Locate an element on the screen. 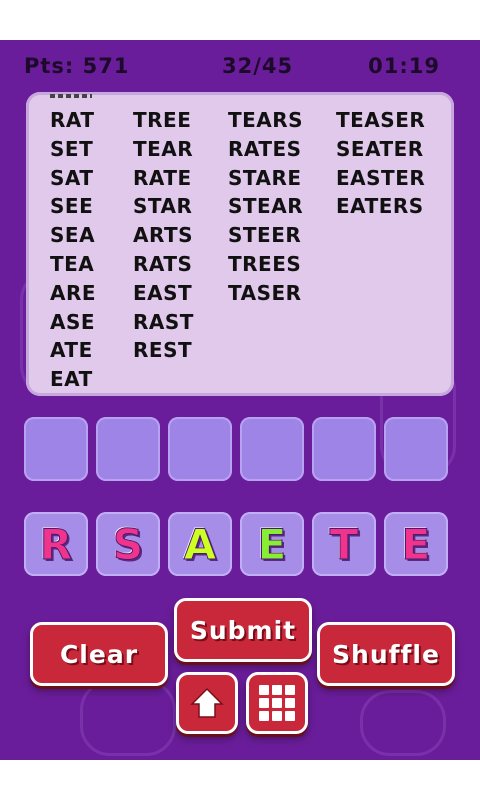 This screenshot has height=800, width=480. found-word: TEASER is located at coordinates (381, 120).